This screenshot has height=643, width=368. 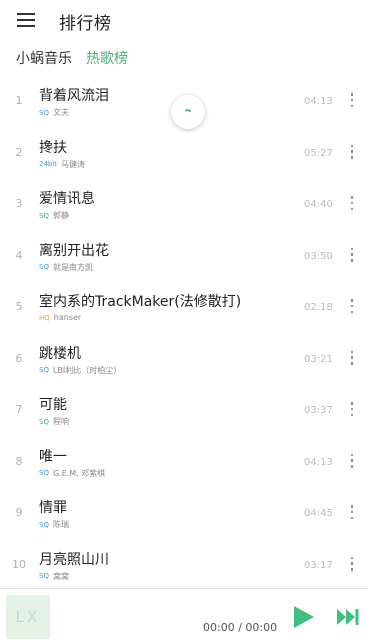 What do you see at coordinates (87, 370) in the screenshot?
I see `song-artist: LBI利比（时柏尘）` at bounding box center [87, 370].